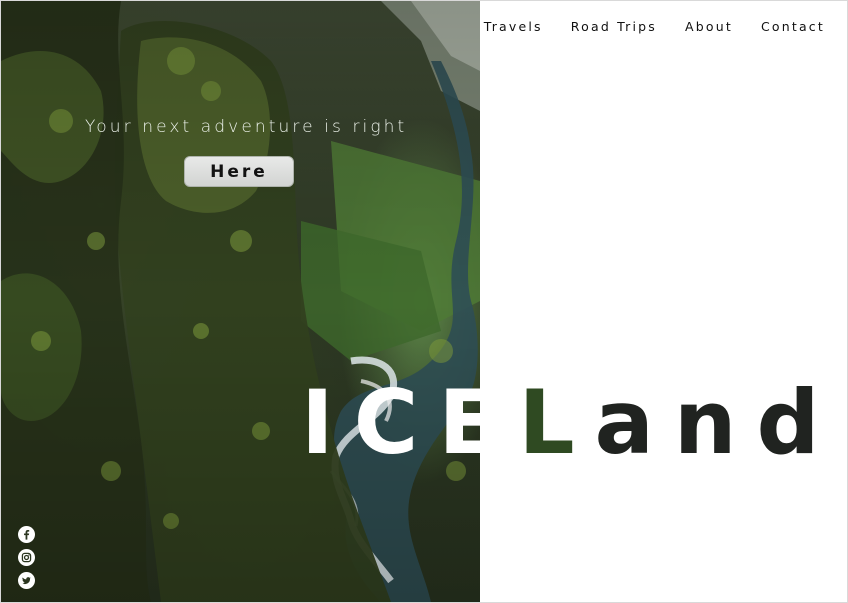 This screenshot has height=603, width=848. I want to click on facebook-icon, so click(26, 534).